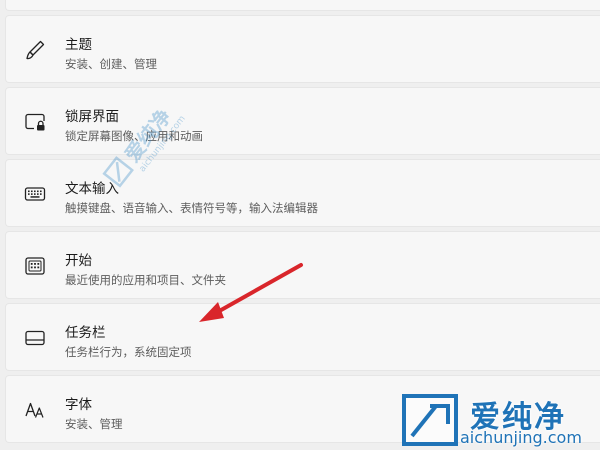  What do you see at coordinates (35, 266) in the screenshot?
I see `start-menu-icon` at bounding box center [35, 266].